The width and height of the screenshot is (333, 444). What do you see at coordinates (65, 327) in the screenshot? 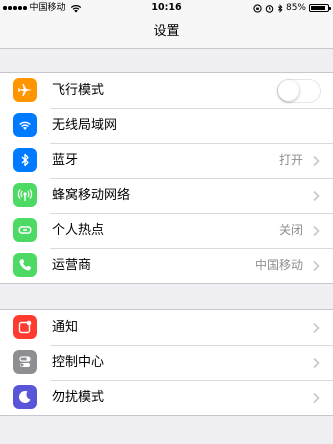
I see `row-label: 通知` at bounding box center [65, 327].